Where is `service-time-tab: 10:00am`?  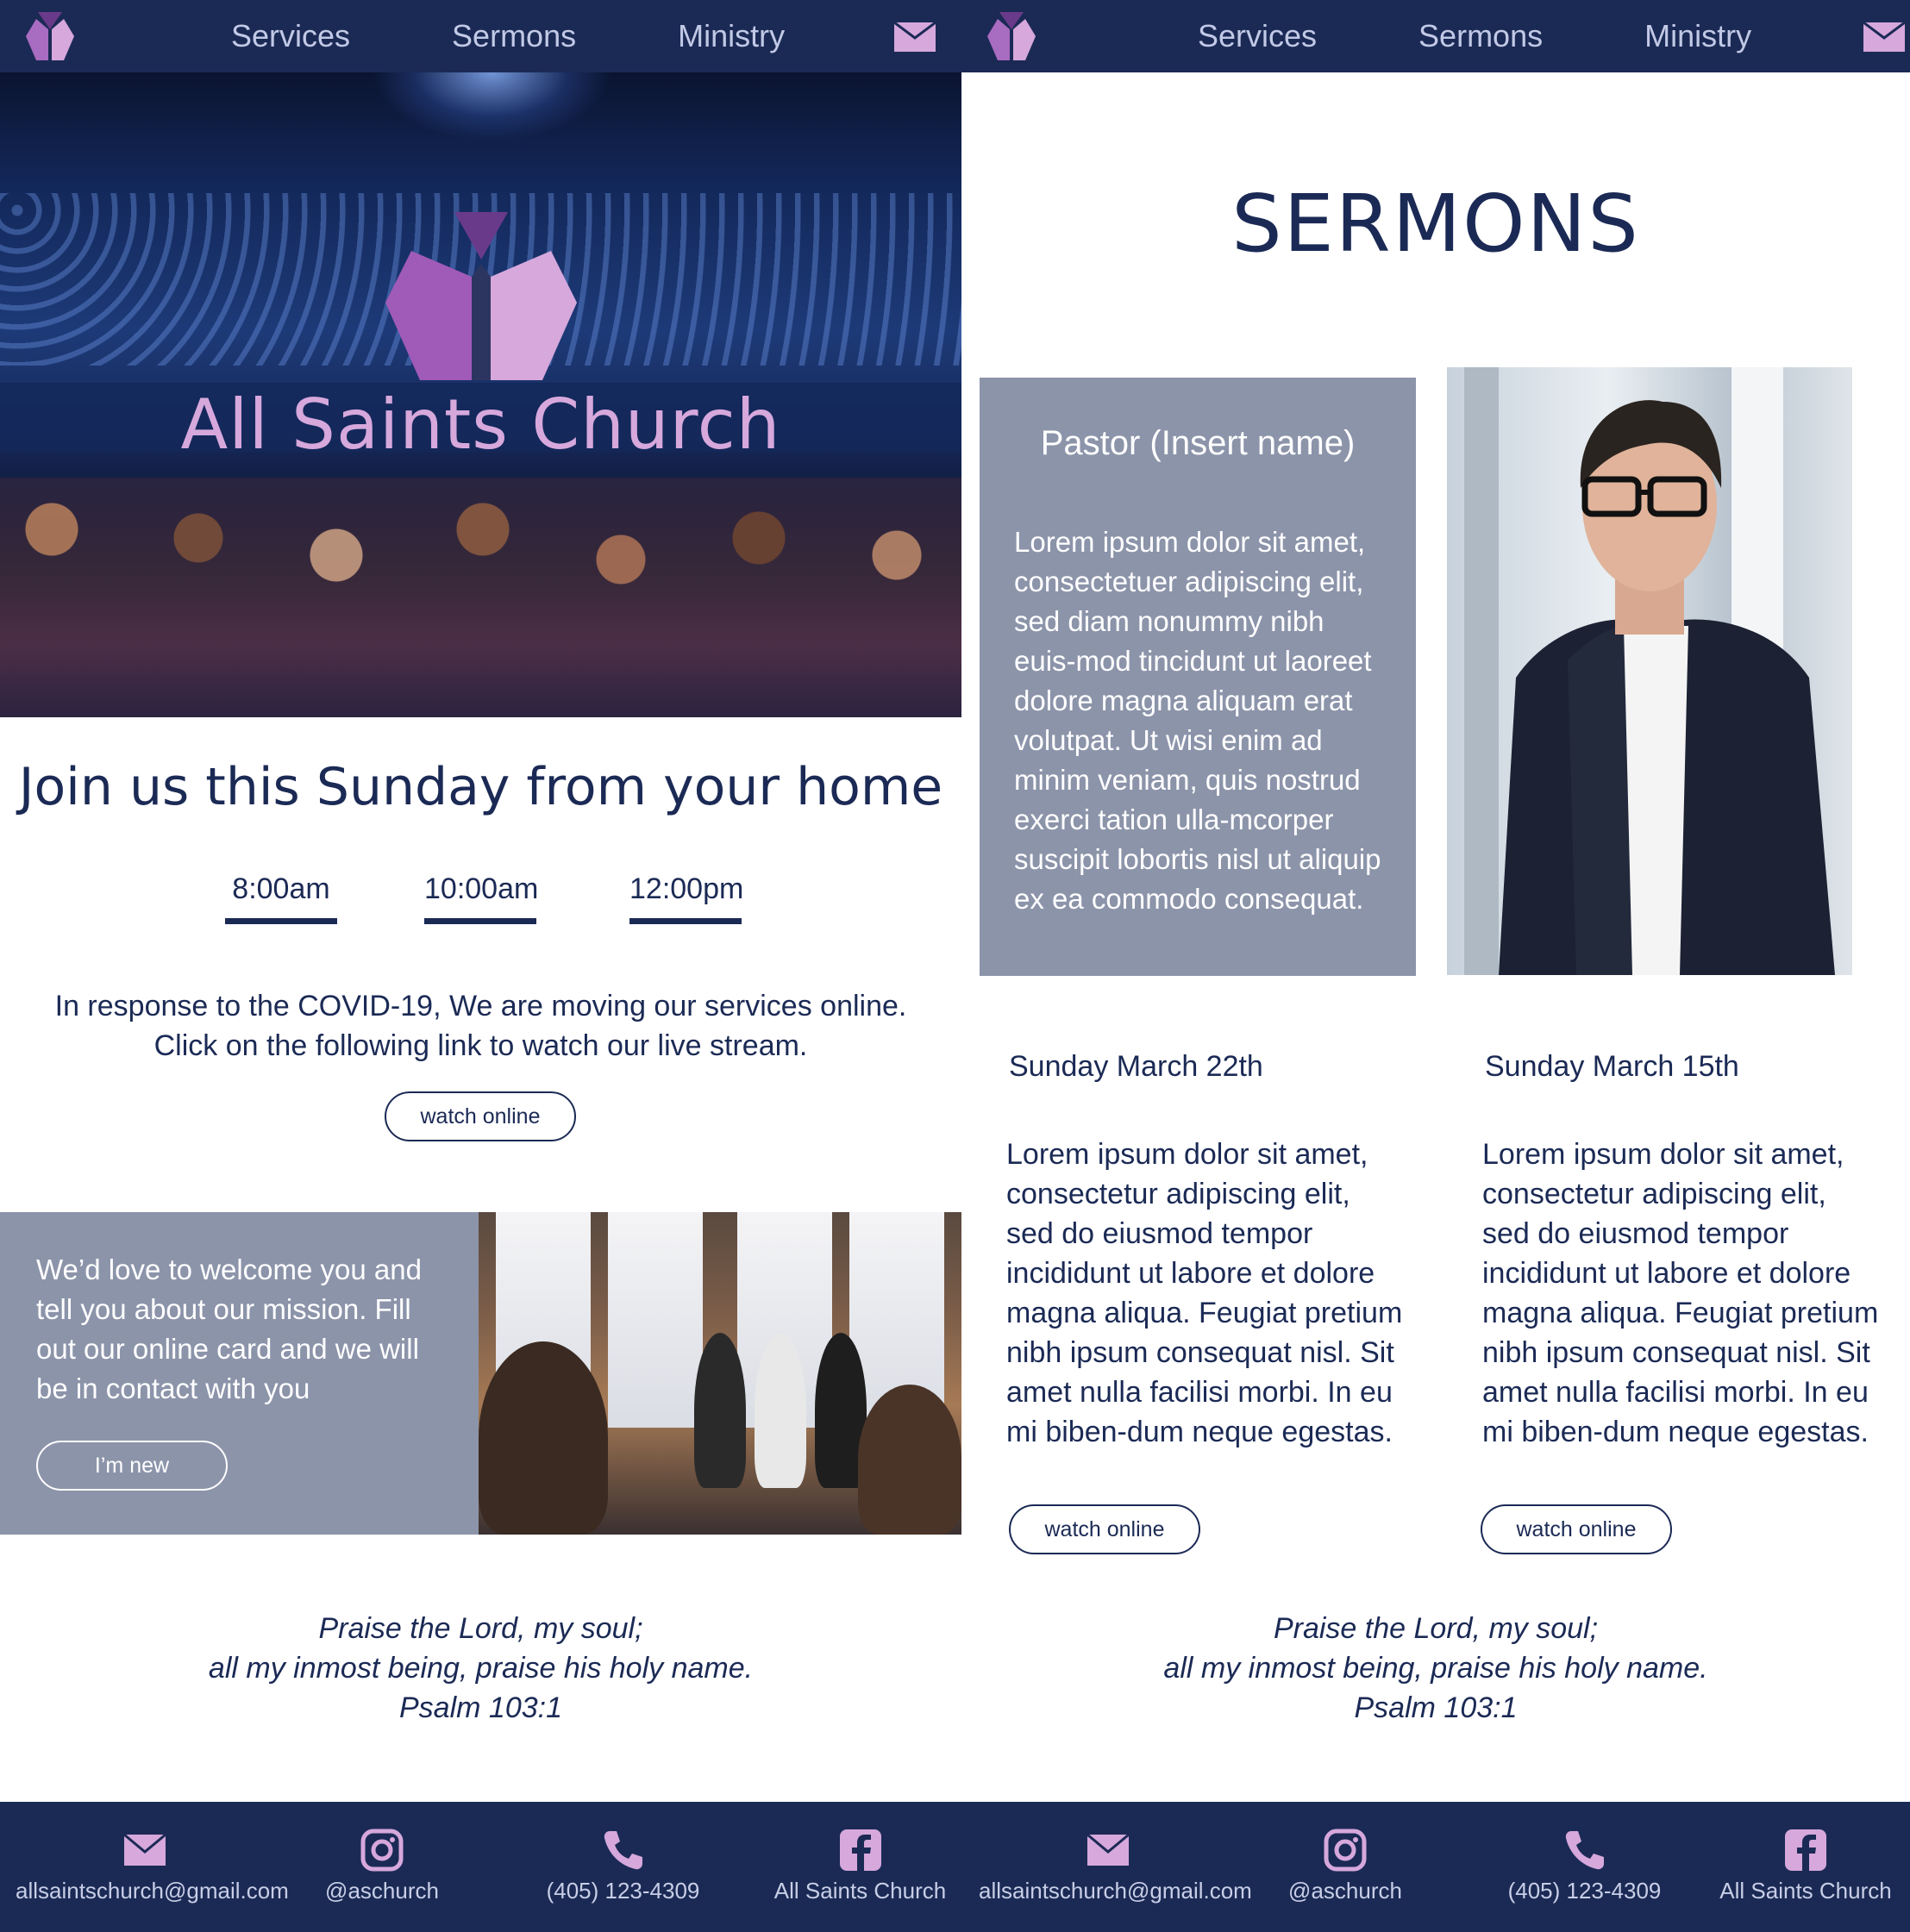
service-time-tab: 10:00am is located at coordinates (481, 898).